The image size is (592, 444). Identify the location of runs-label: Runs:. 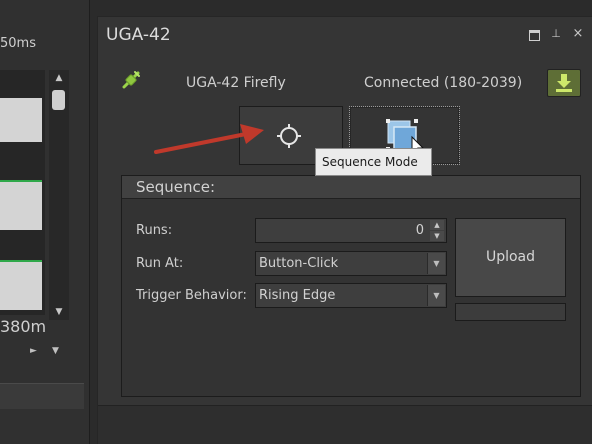
(154, 230).